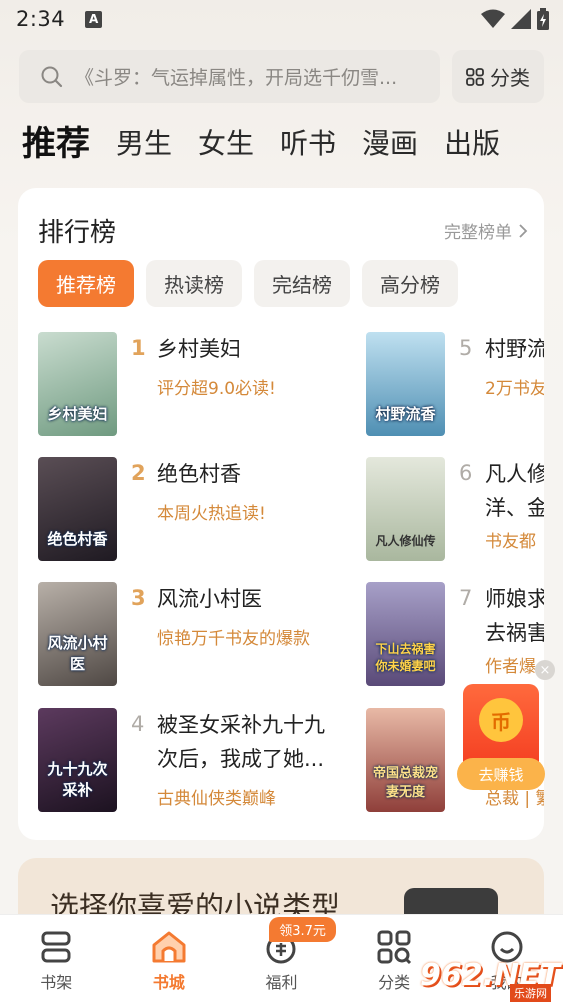 This screenshot has width=563, height=1002. I want to click on nav-label: 福利, so click(281, 982).